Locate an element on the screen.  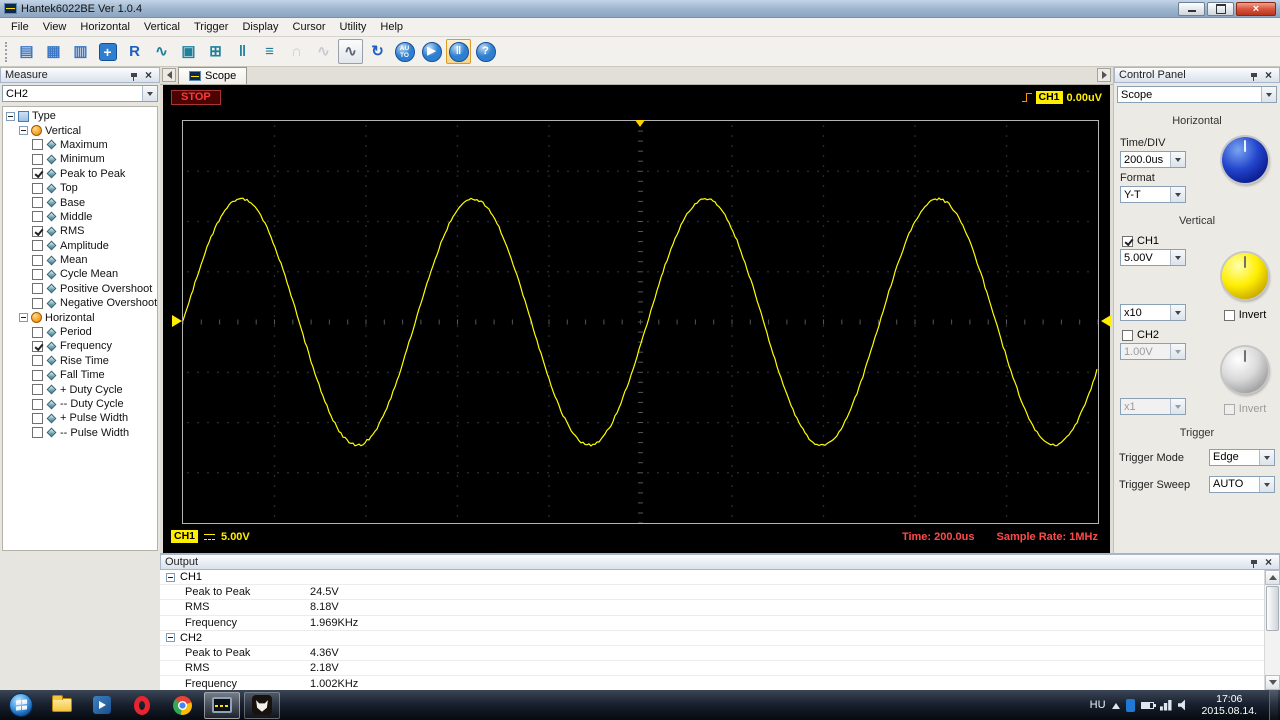
menu-trigger: Trigger is located at coordinates (211, 27).